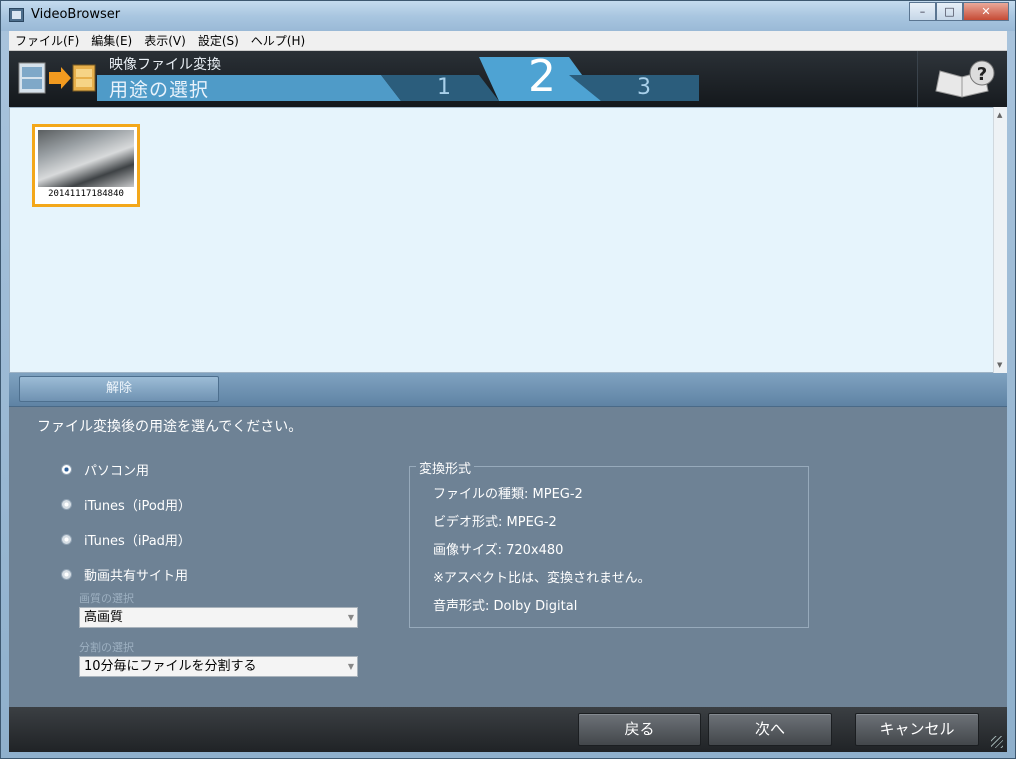 The width and height of the screenshot is (1016, 759). Describe the element at coordinates (86, 158) in the screenshot. I see `thumbnail-image` at that location.